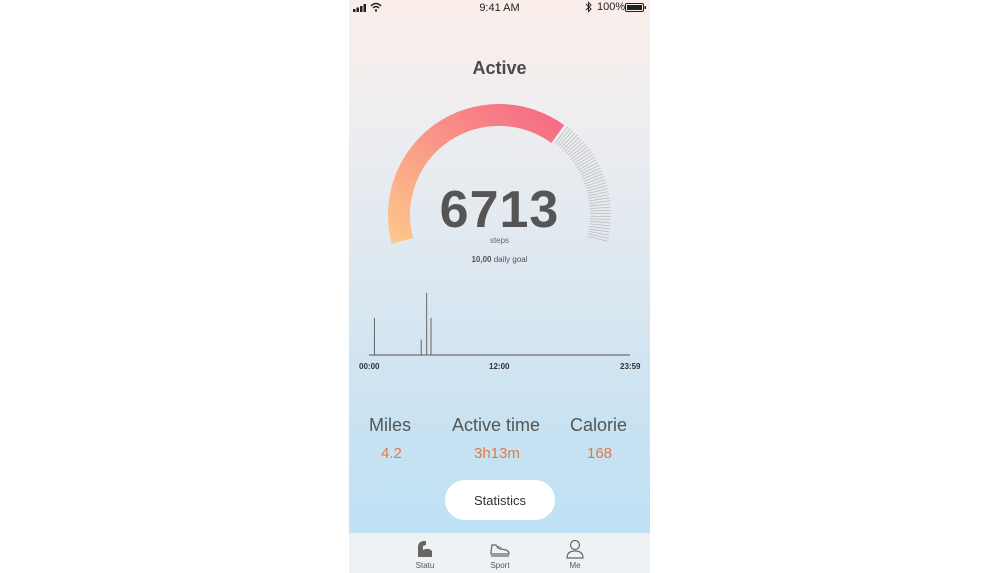 Image resolution: width=1002 pixels, height=573 pixels. I want to click on timeline-end-label: 23:59, so click(630, 366).